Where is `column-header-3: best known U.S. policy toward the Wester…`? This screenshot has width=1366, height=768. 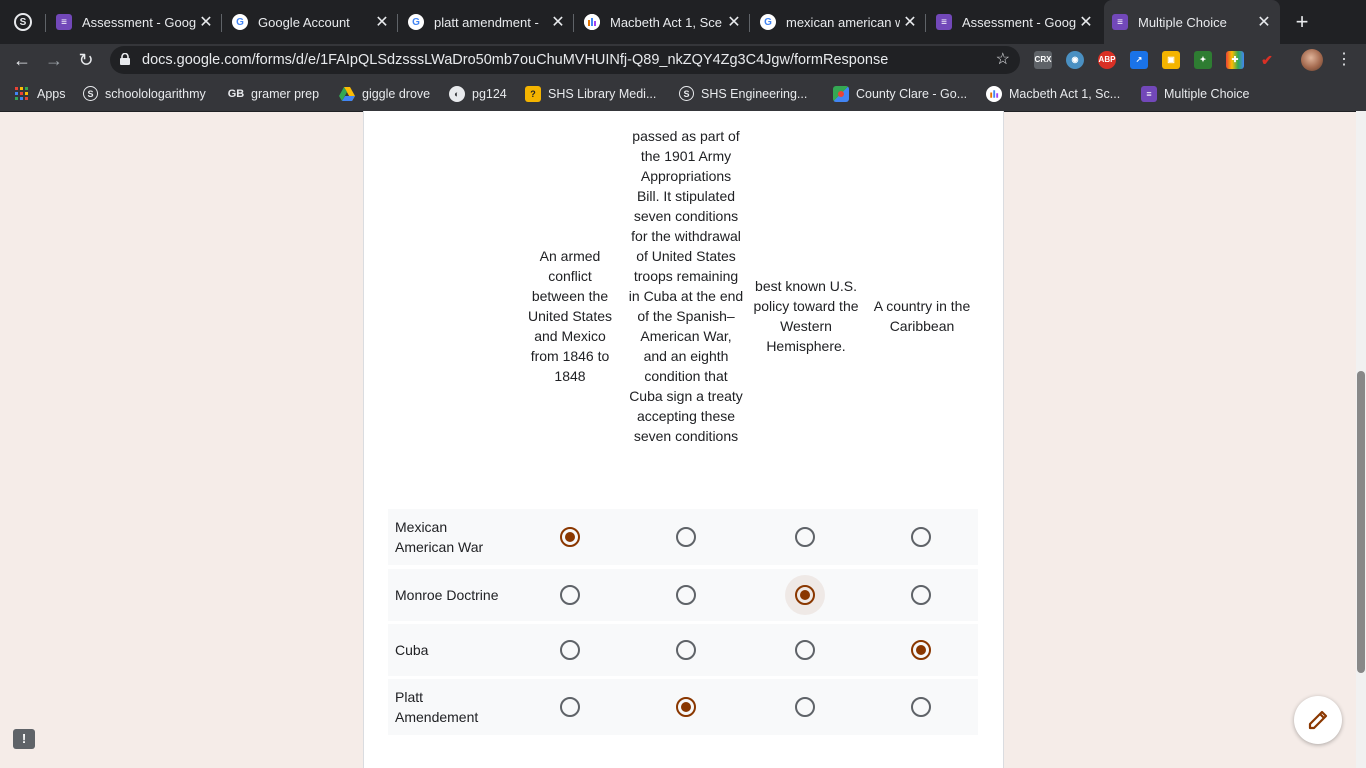 column-header-3: best known U.S. policy toward the Wester… is located at coordinates (806, 316).